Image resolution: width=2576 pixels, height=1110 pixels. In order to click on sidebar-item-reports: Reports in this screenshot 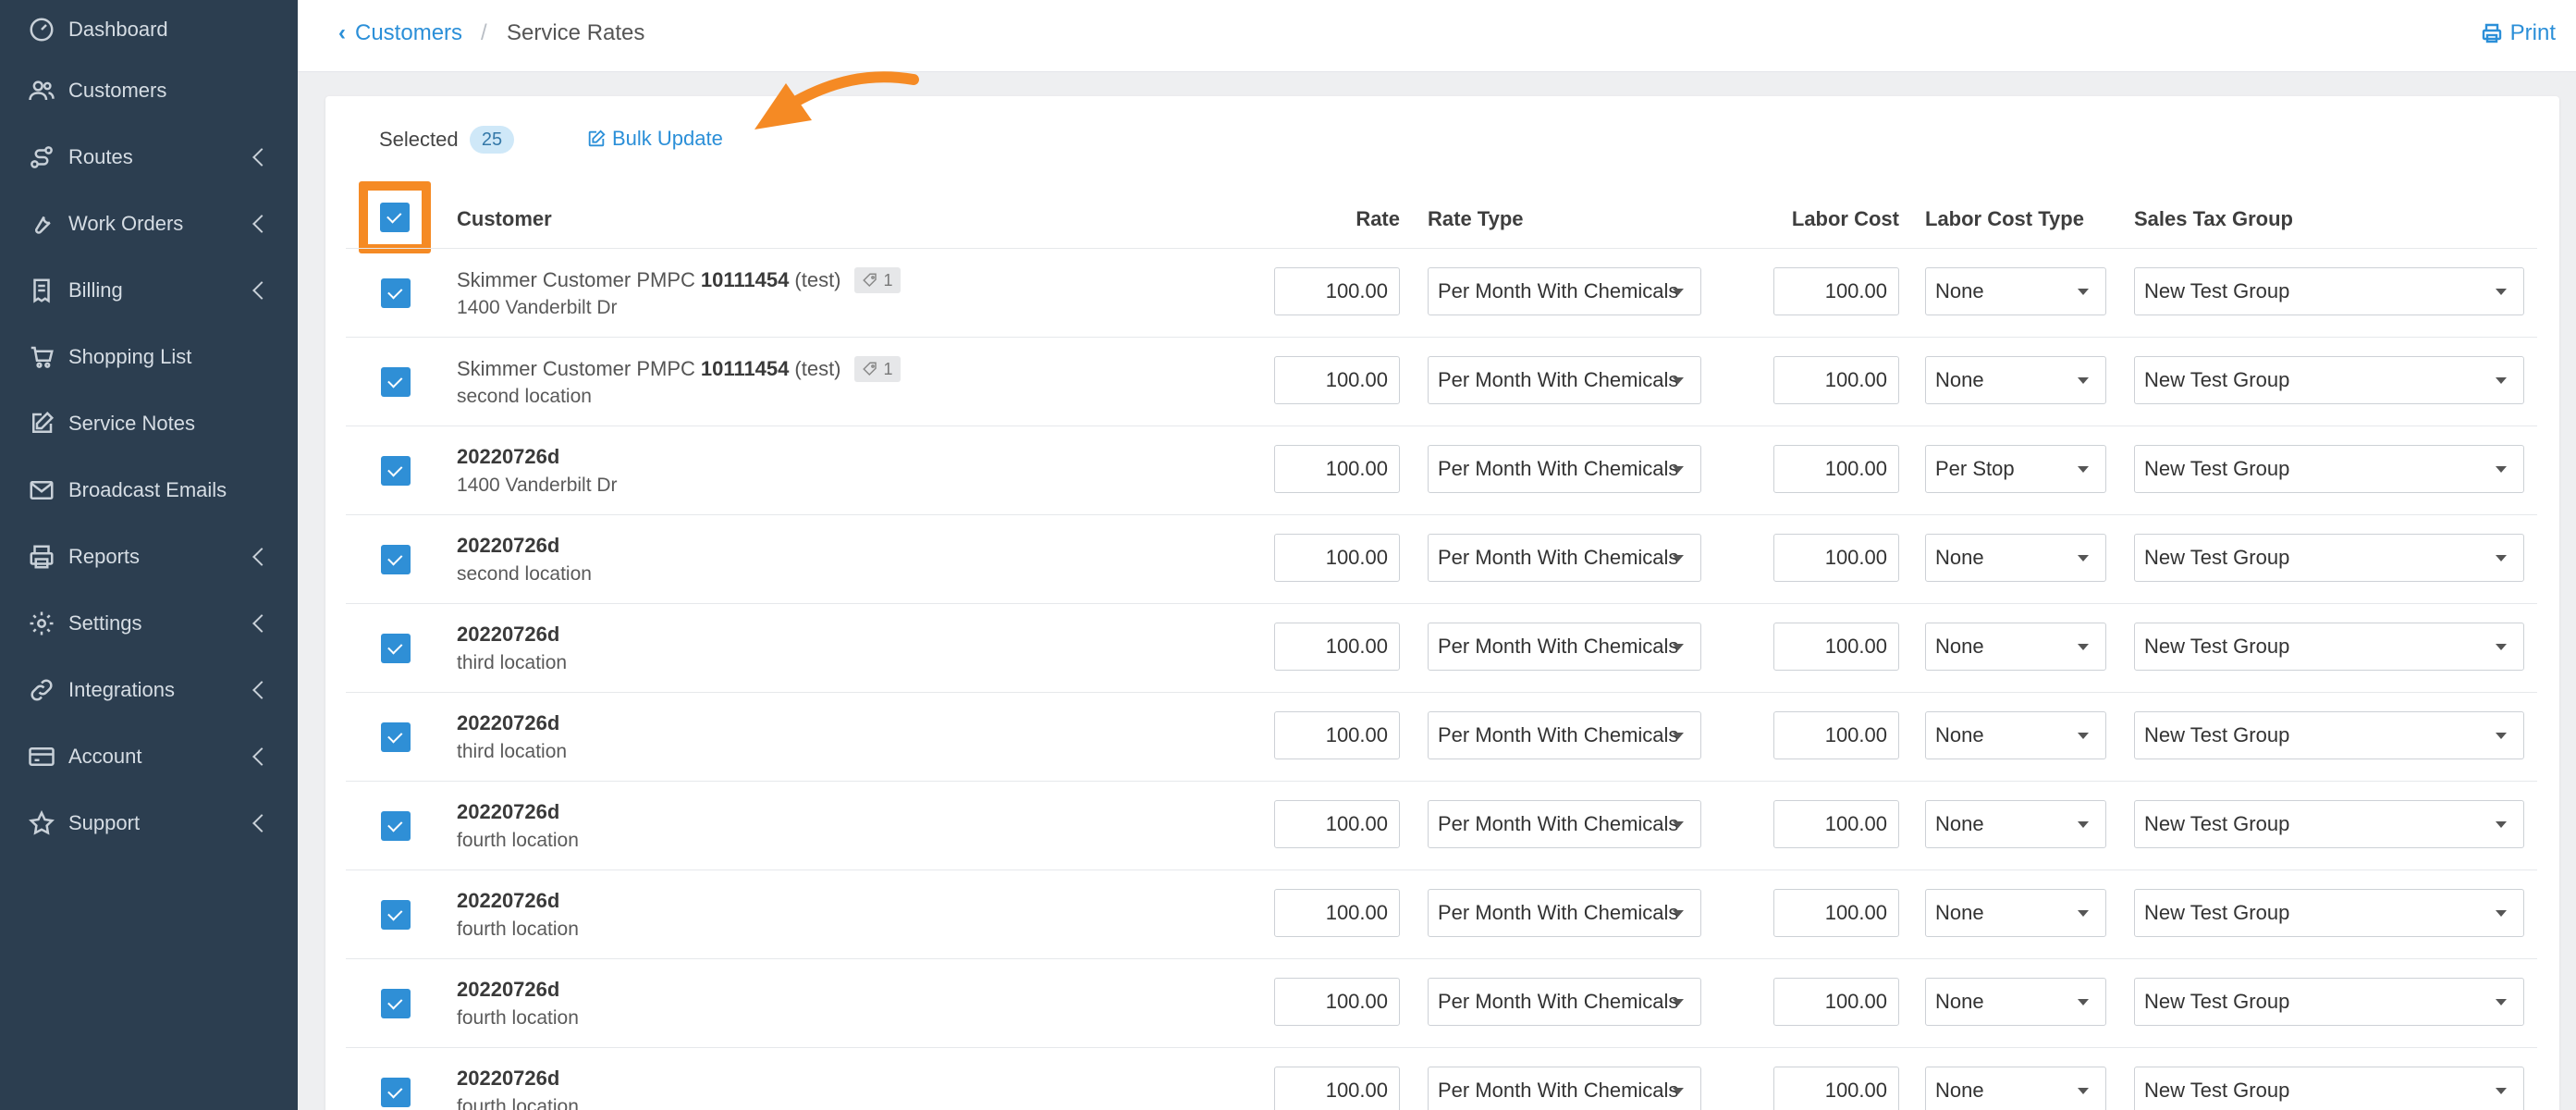, I will do `click(149, 557)`.